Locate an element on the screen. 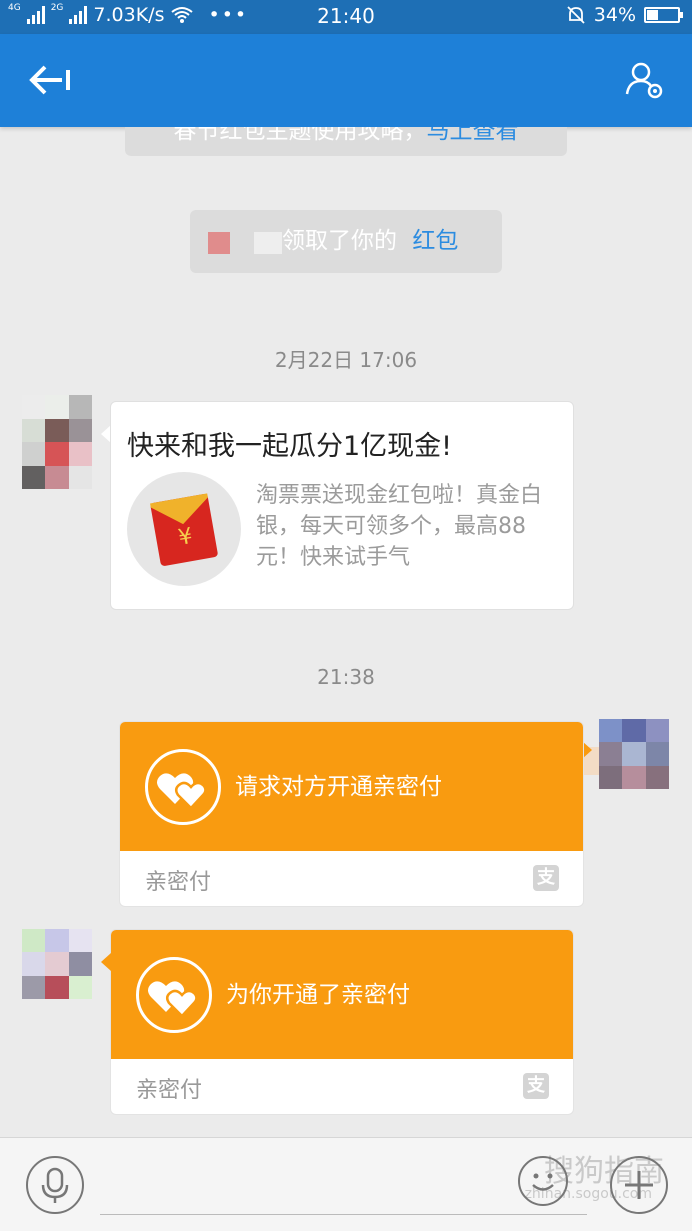 Image resolution: width=692 pixels, height=1231 pixels. redpacket-tip-text-wrap: 领取了你的 红包 is located at coordinates (370, 241).